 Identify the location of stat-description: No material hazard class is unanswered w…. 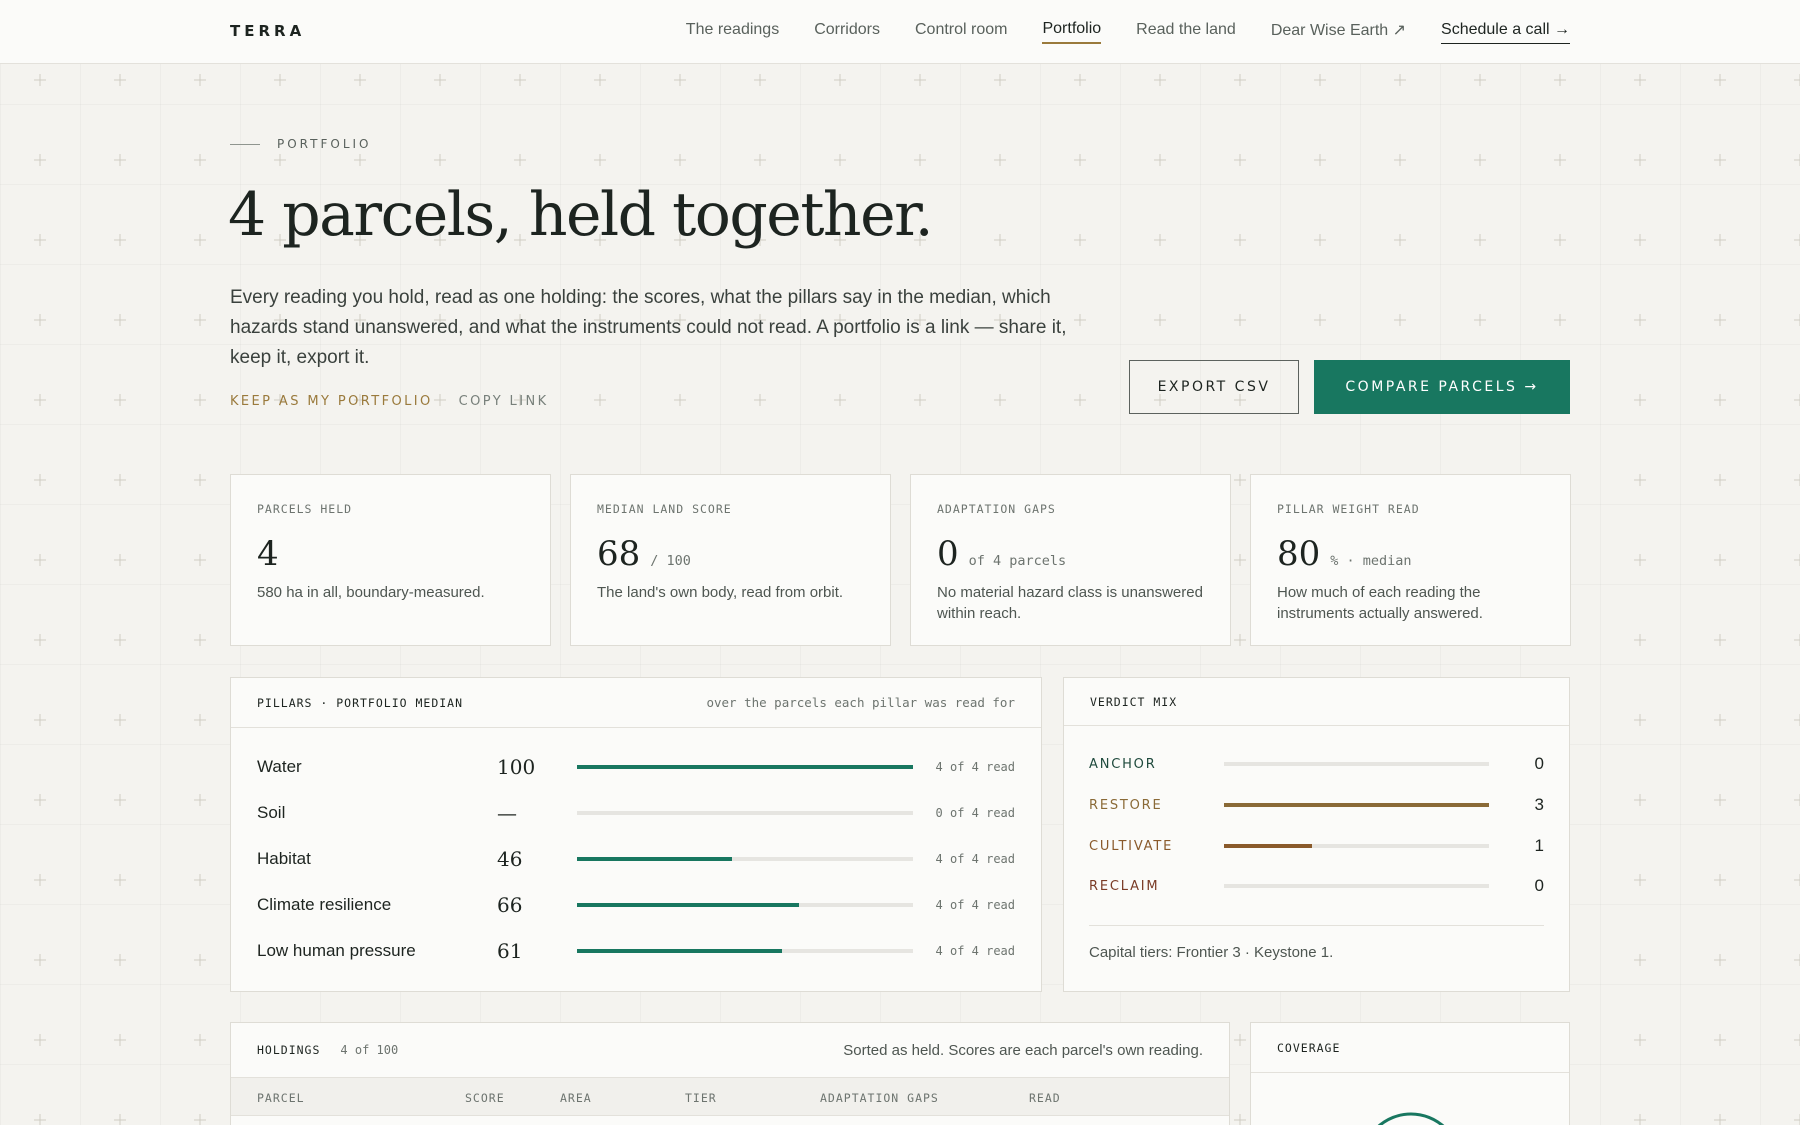
(1070, 603).